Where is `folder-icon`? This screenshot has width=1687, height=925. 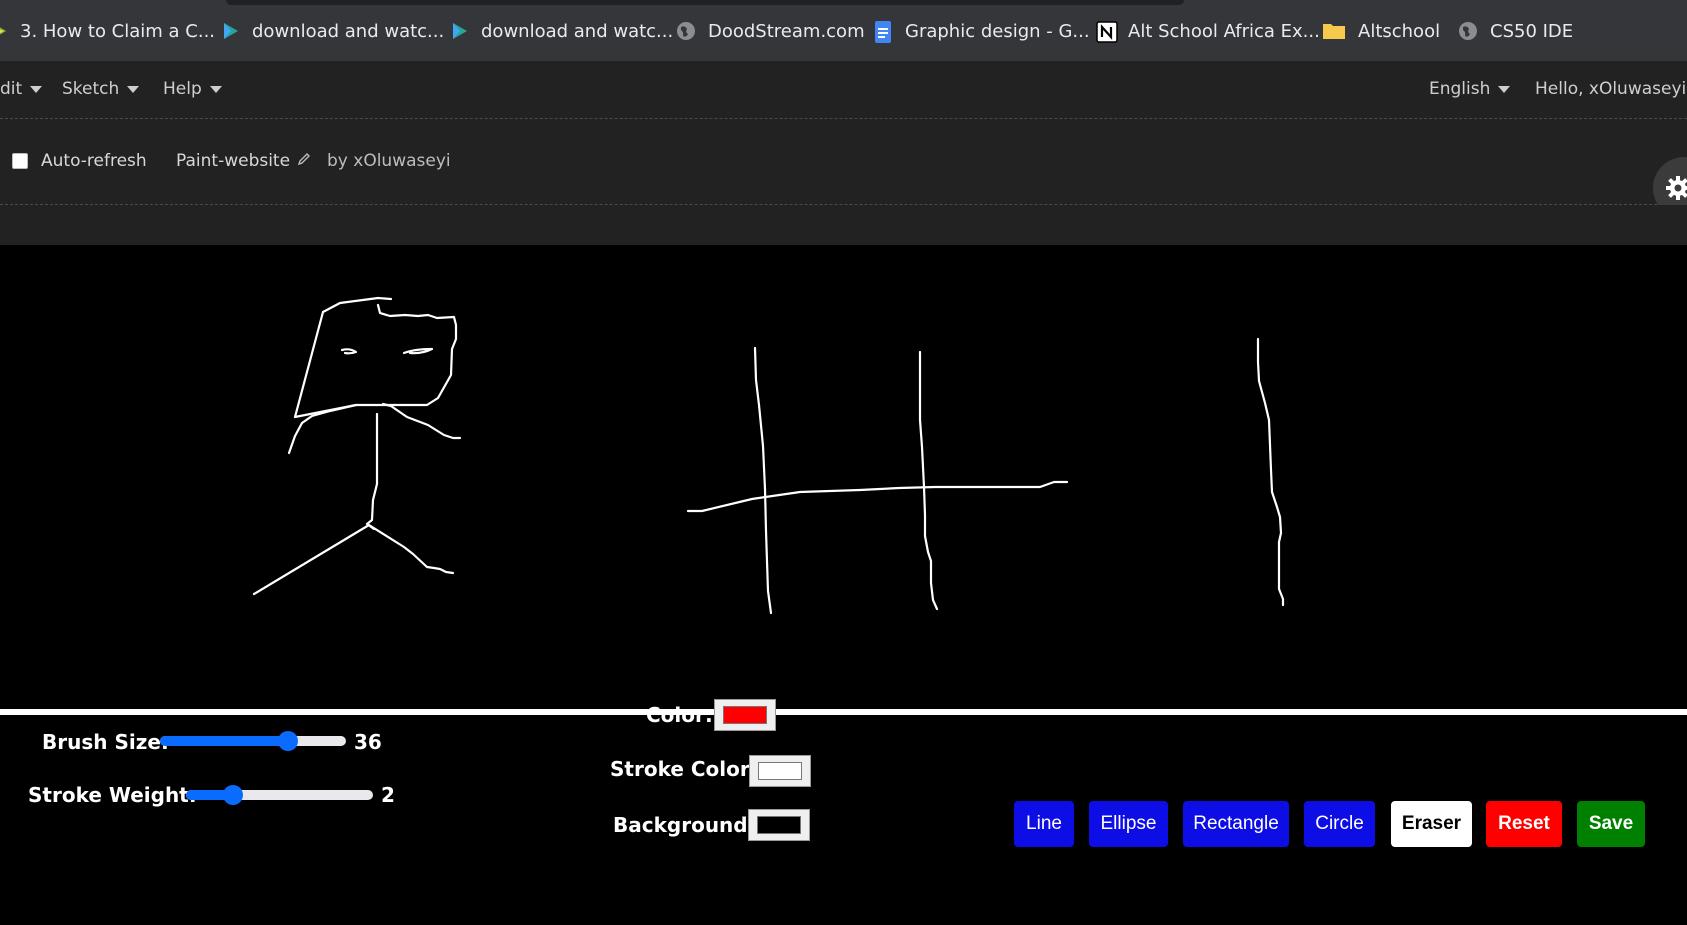 folder-icon is located at coordinates (1334, 31).